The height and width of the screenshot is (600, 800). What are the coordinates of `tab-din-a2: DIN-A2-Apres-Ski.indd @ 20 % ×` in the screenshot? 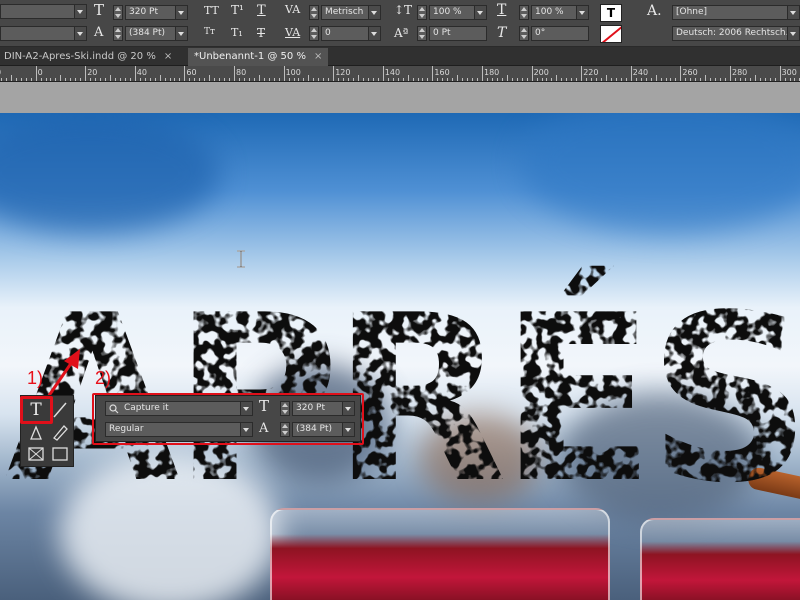 It's located at (89, 57).